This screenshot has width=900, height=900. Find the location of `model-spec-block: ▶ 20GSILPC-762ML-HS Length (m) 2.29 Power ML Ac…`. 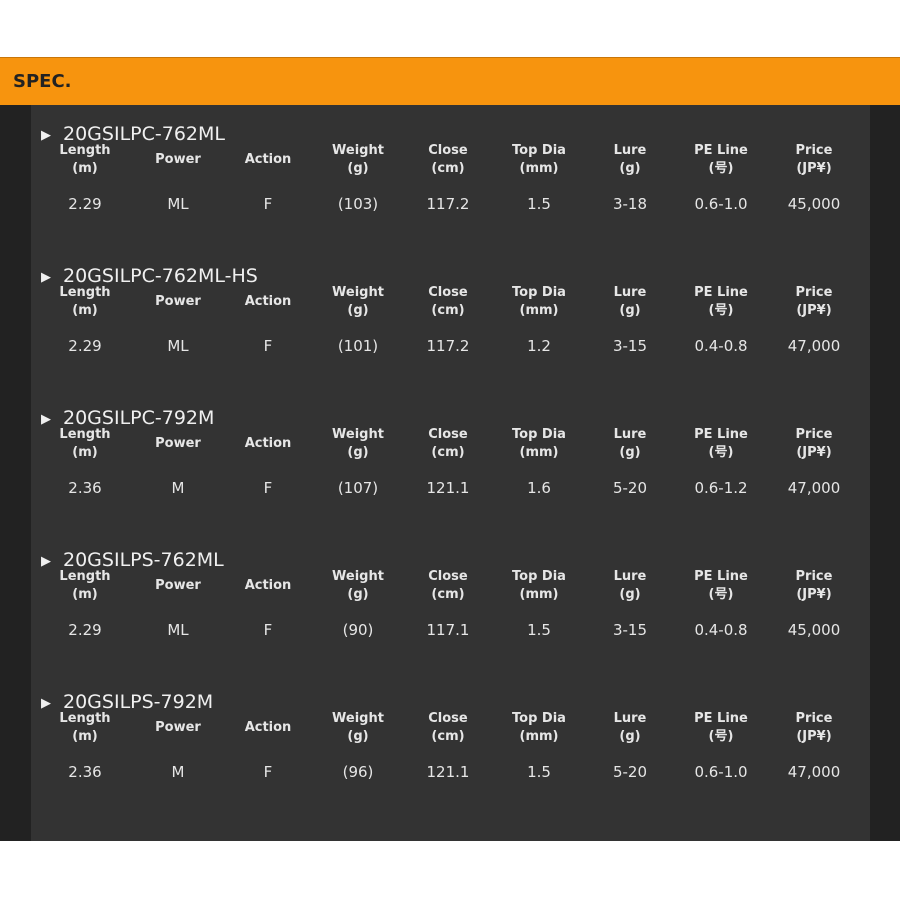

model-spec-block: ▶ 20GSILPC-762ML-HS Length (m) 2.29 Power ML Ac… is located at coordinates (450, 333).